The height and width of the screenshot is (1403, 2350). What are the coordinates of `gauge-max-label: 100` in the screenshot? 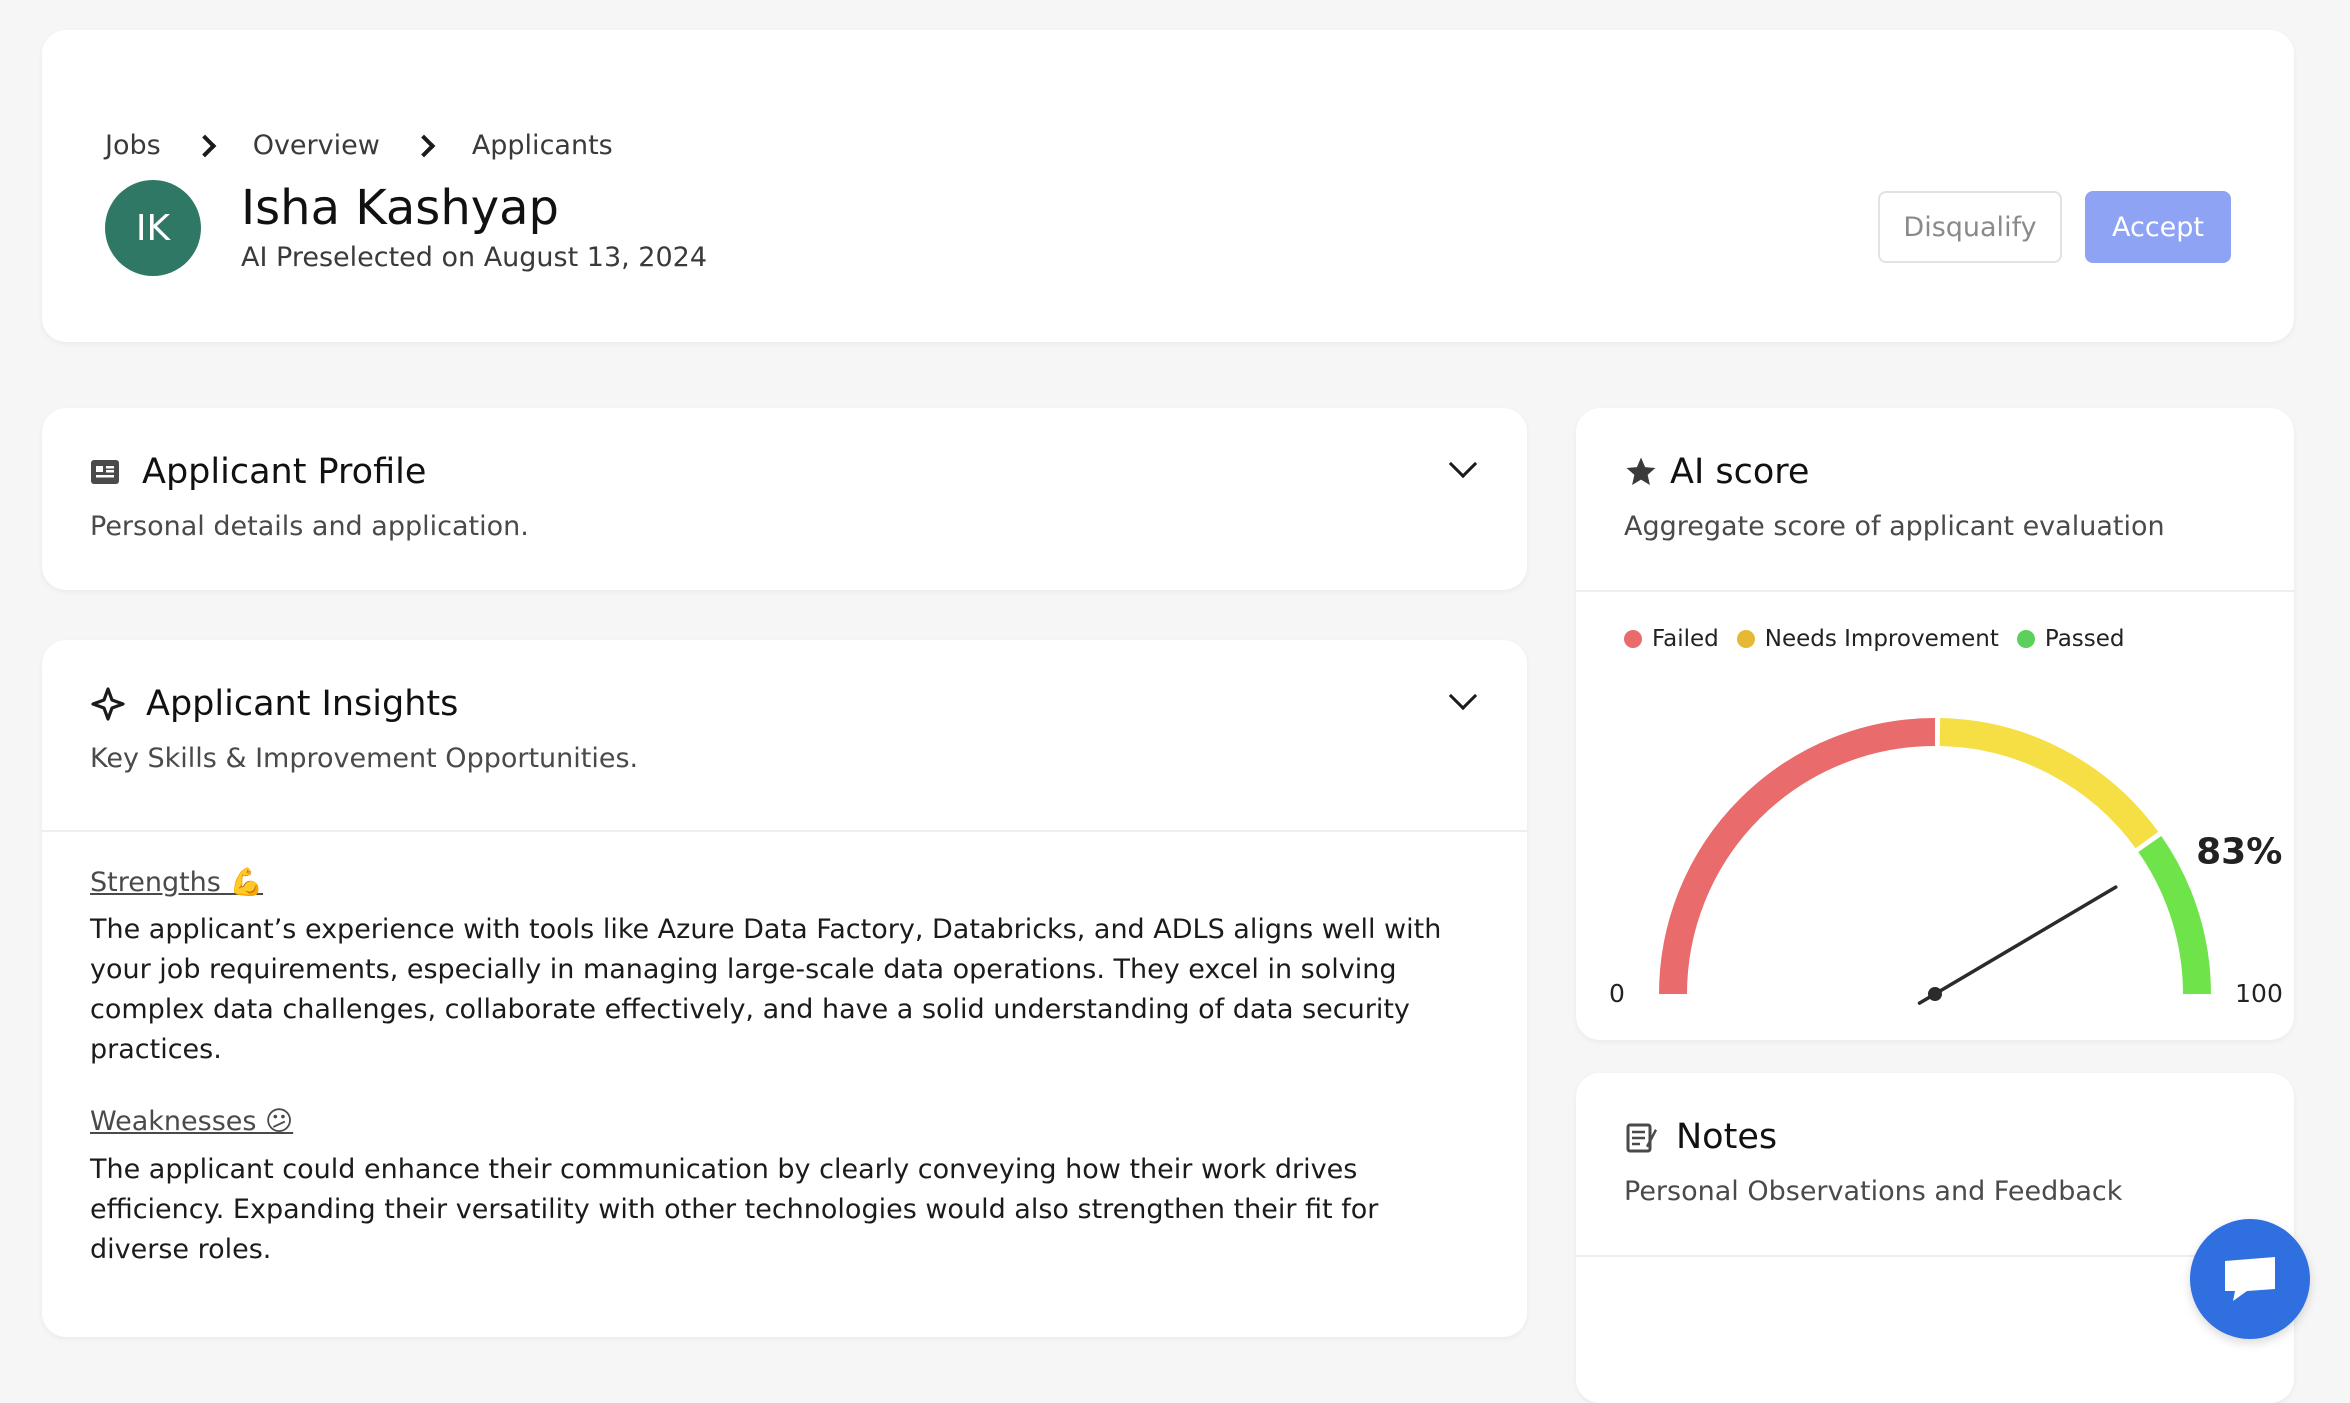 It's located at (2259, 993).